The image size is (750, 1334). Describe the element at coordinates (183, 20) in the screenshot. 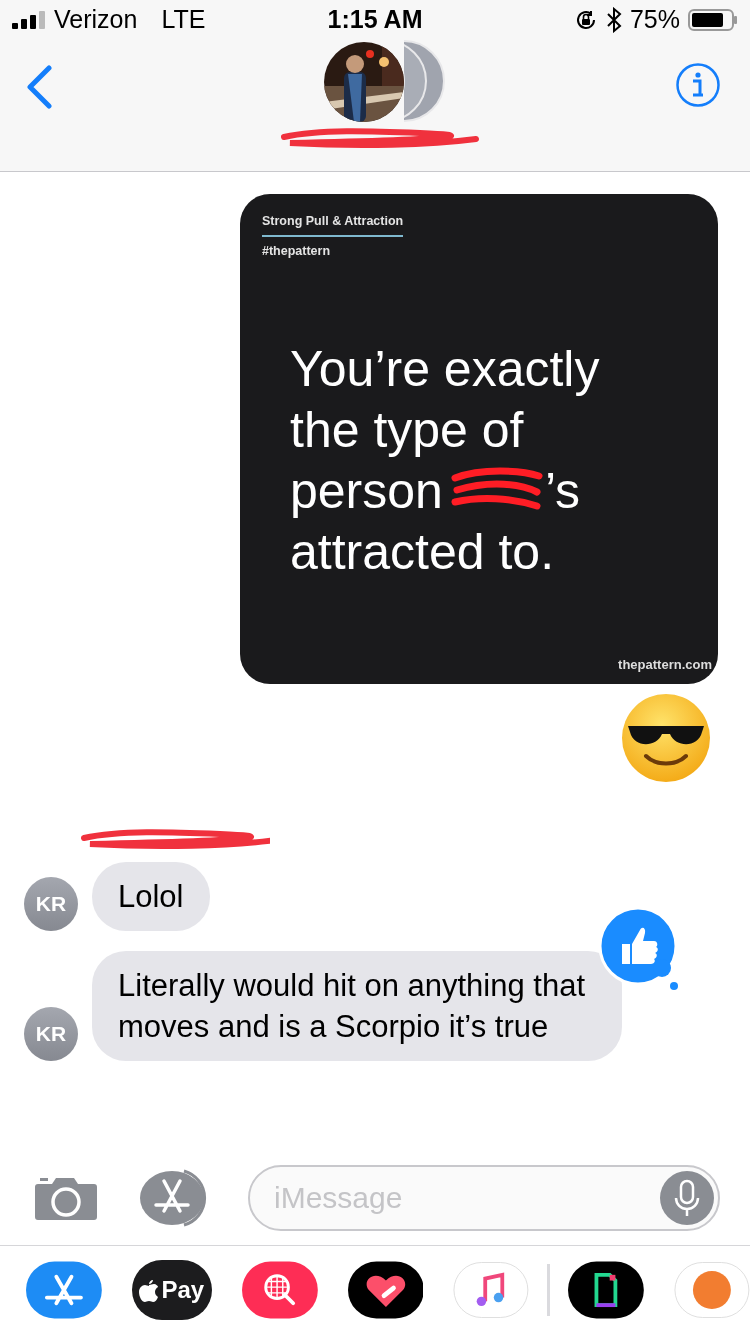

I see `network-type: LTE` at that location.